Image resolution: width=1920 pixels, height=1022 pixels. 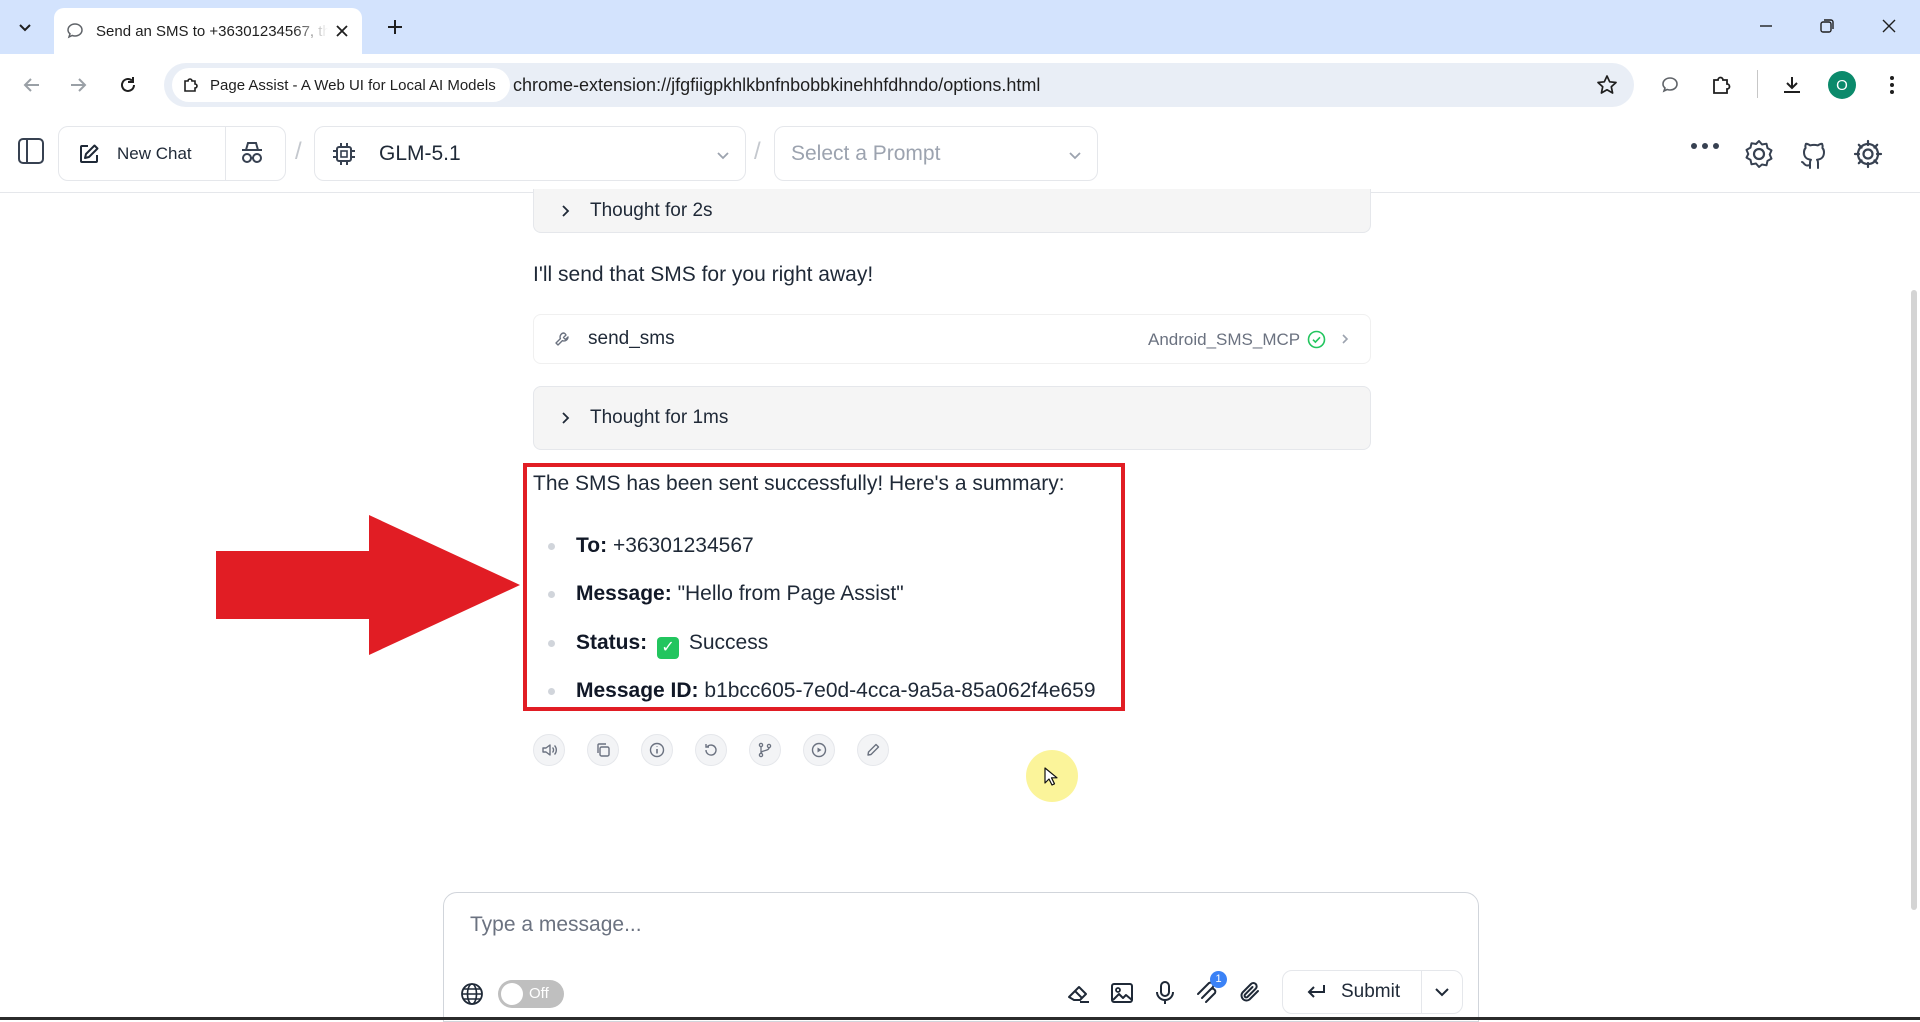 What do you see at coordinates (1251, 993) in the screenshot?
I see `attach-file-button` at bounding box center [1251, 993].